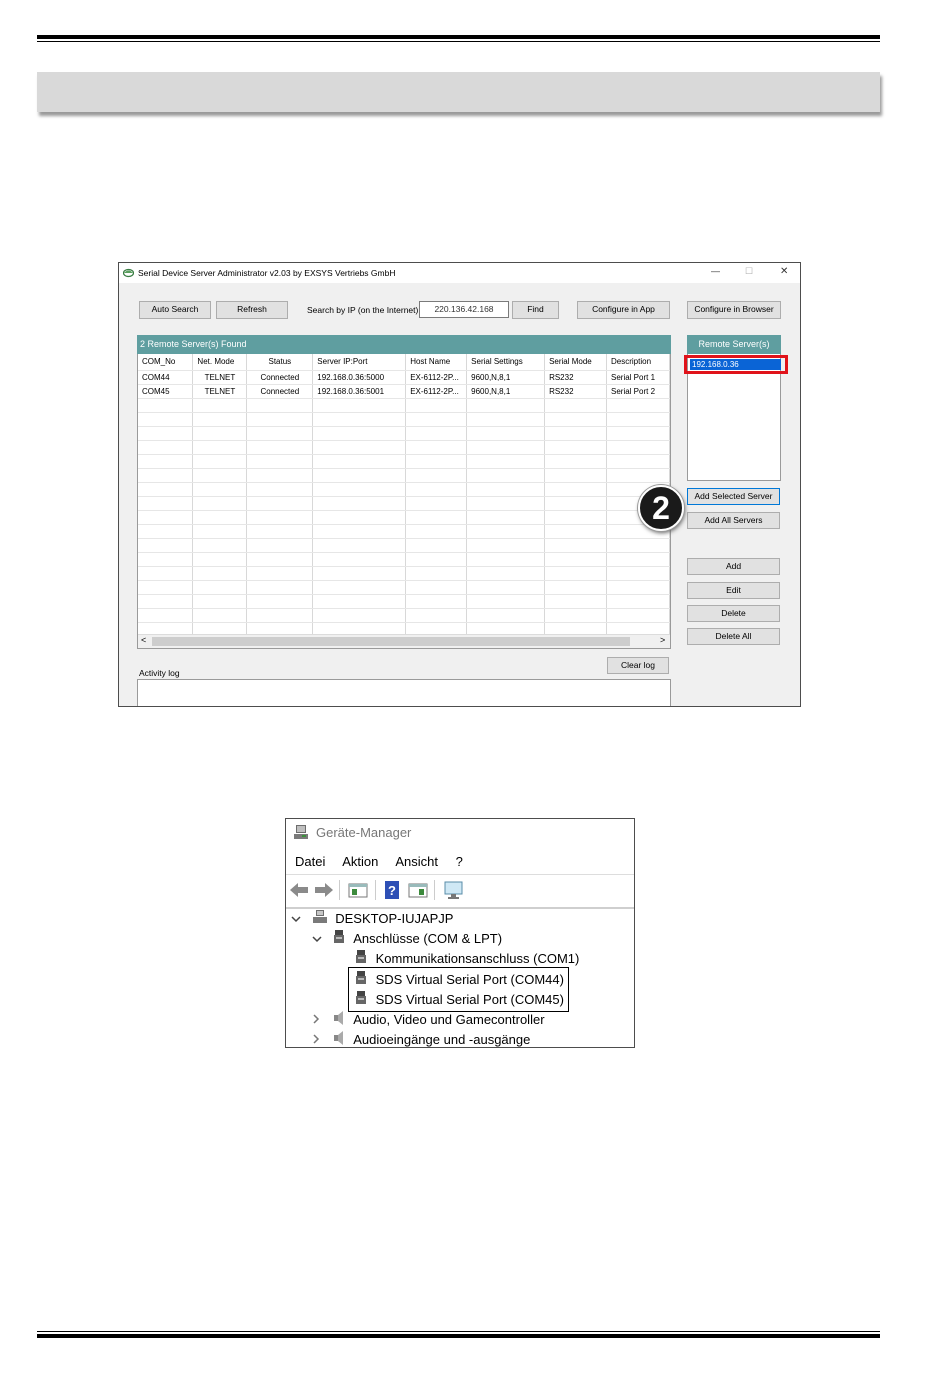 The width and height of the screenshot is (950, 1374). What do you see at coordinates (535, 310) in the screenshot?
I see `find-button: Find` at bounding box center [535, 310].